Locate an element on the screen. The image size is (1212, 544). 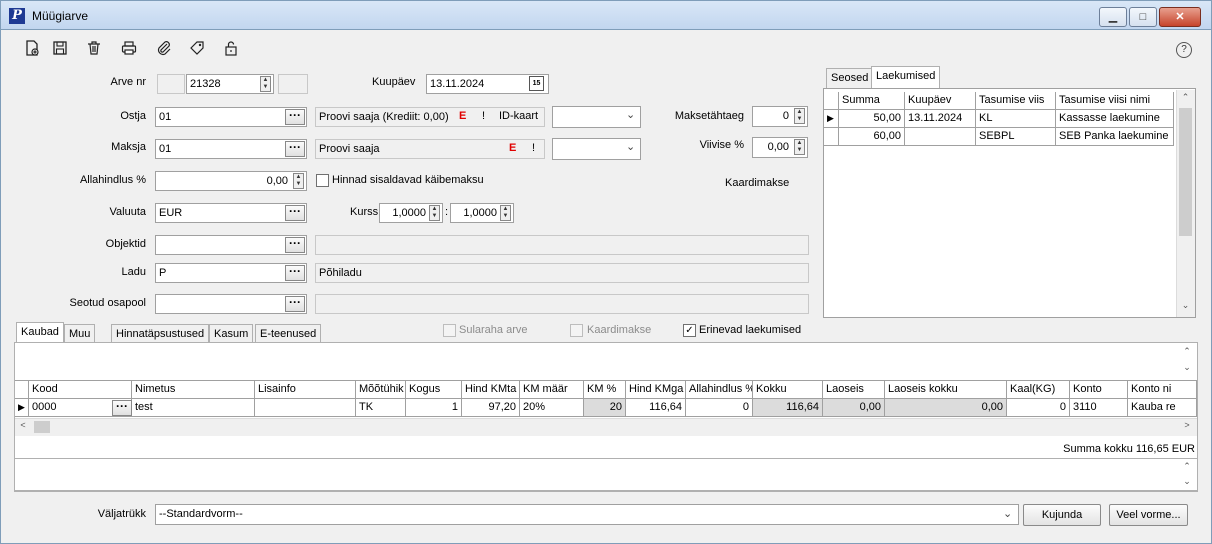
seotud-osapool-lookup-button: ··· is located at coordinates (295, 304).